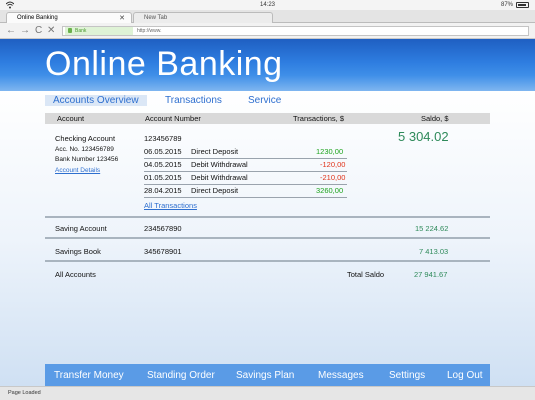 The width and height of the screenshot is (535, 400). I want to click on transaction-amount: -120,00, so click(333, 164).